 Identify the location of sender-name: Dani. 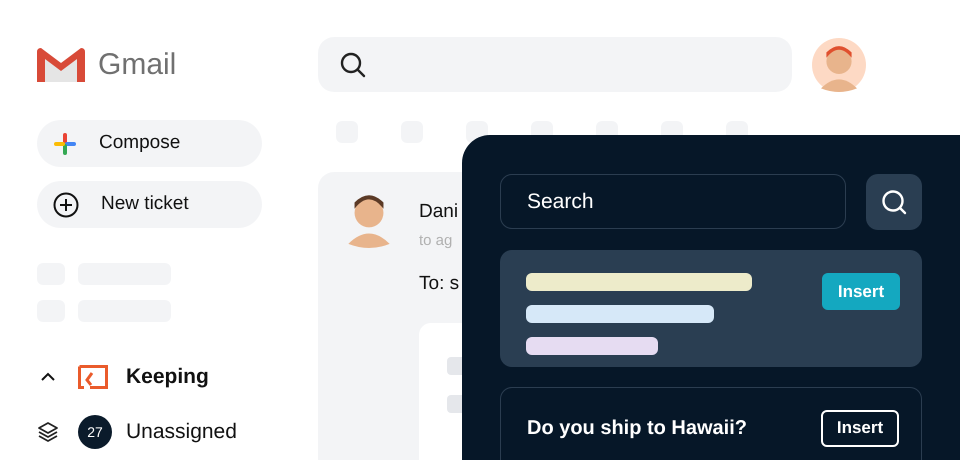
(439, 211).